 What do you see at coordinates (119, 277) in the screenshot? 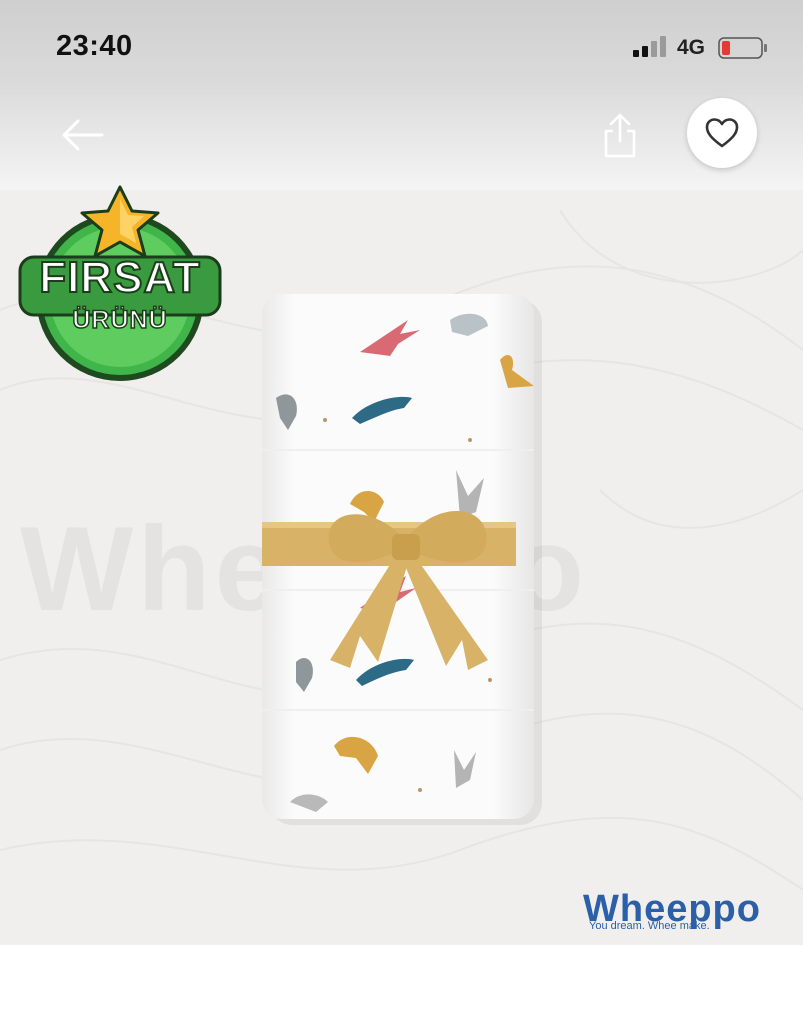
I see `badge-title: FIRSAT` at bounding box center [119, 277].